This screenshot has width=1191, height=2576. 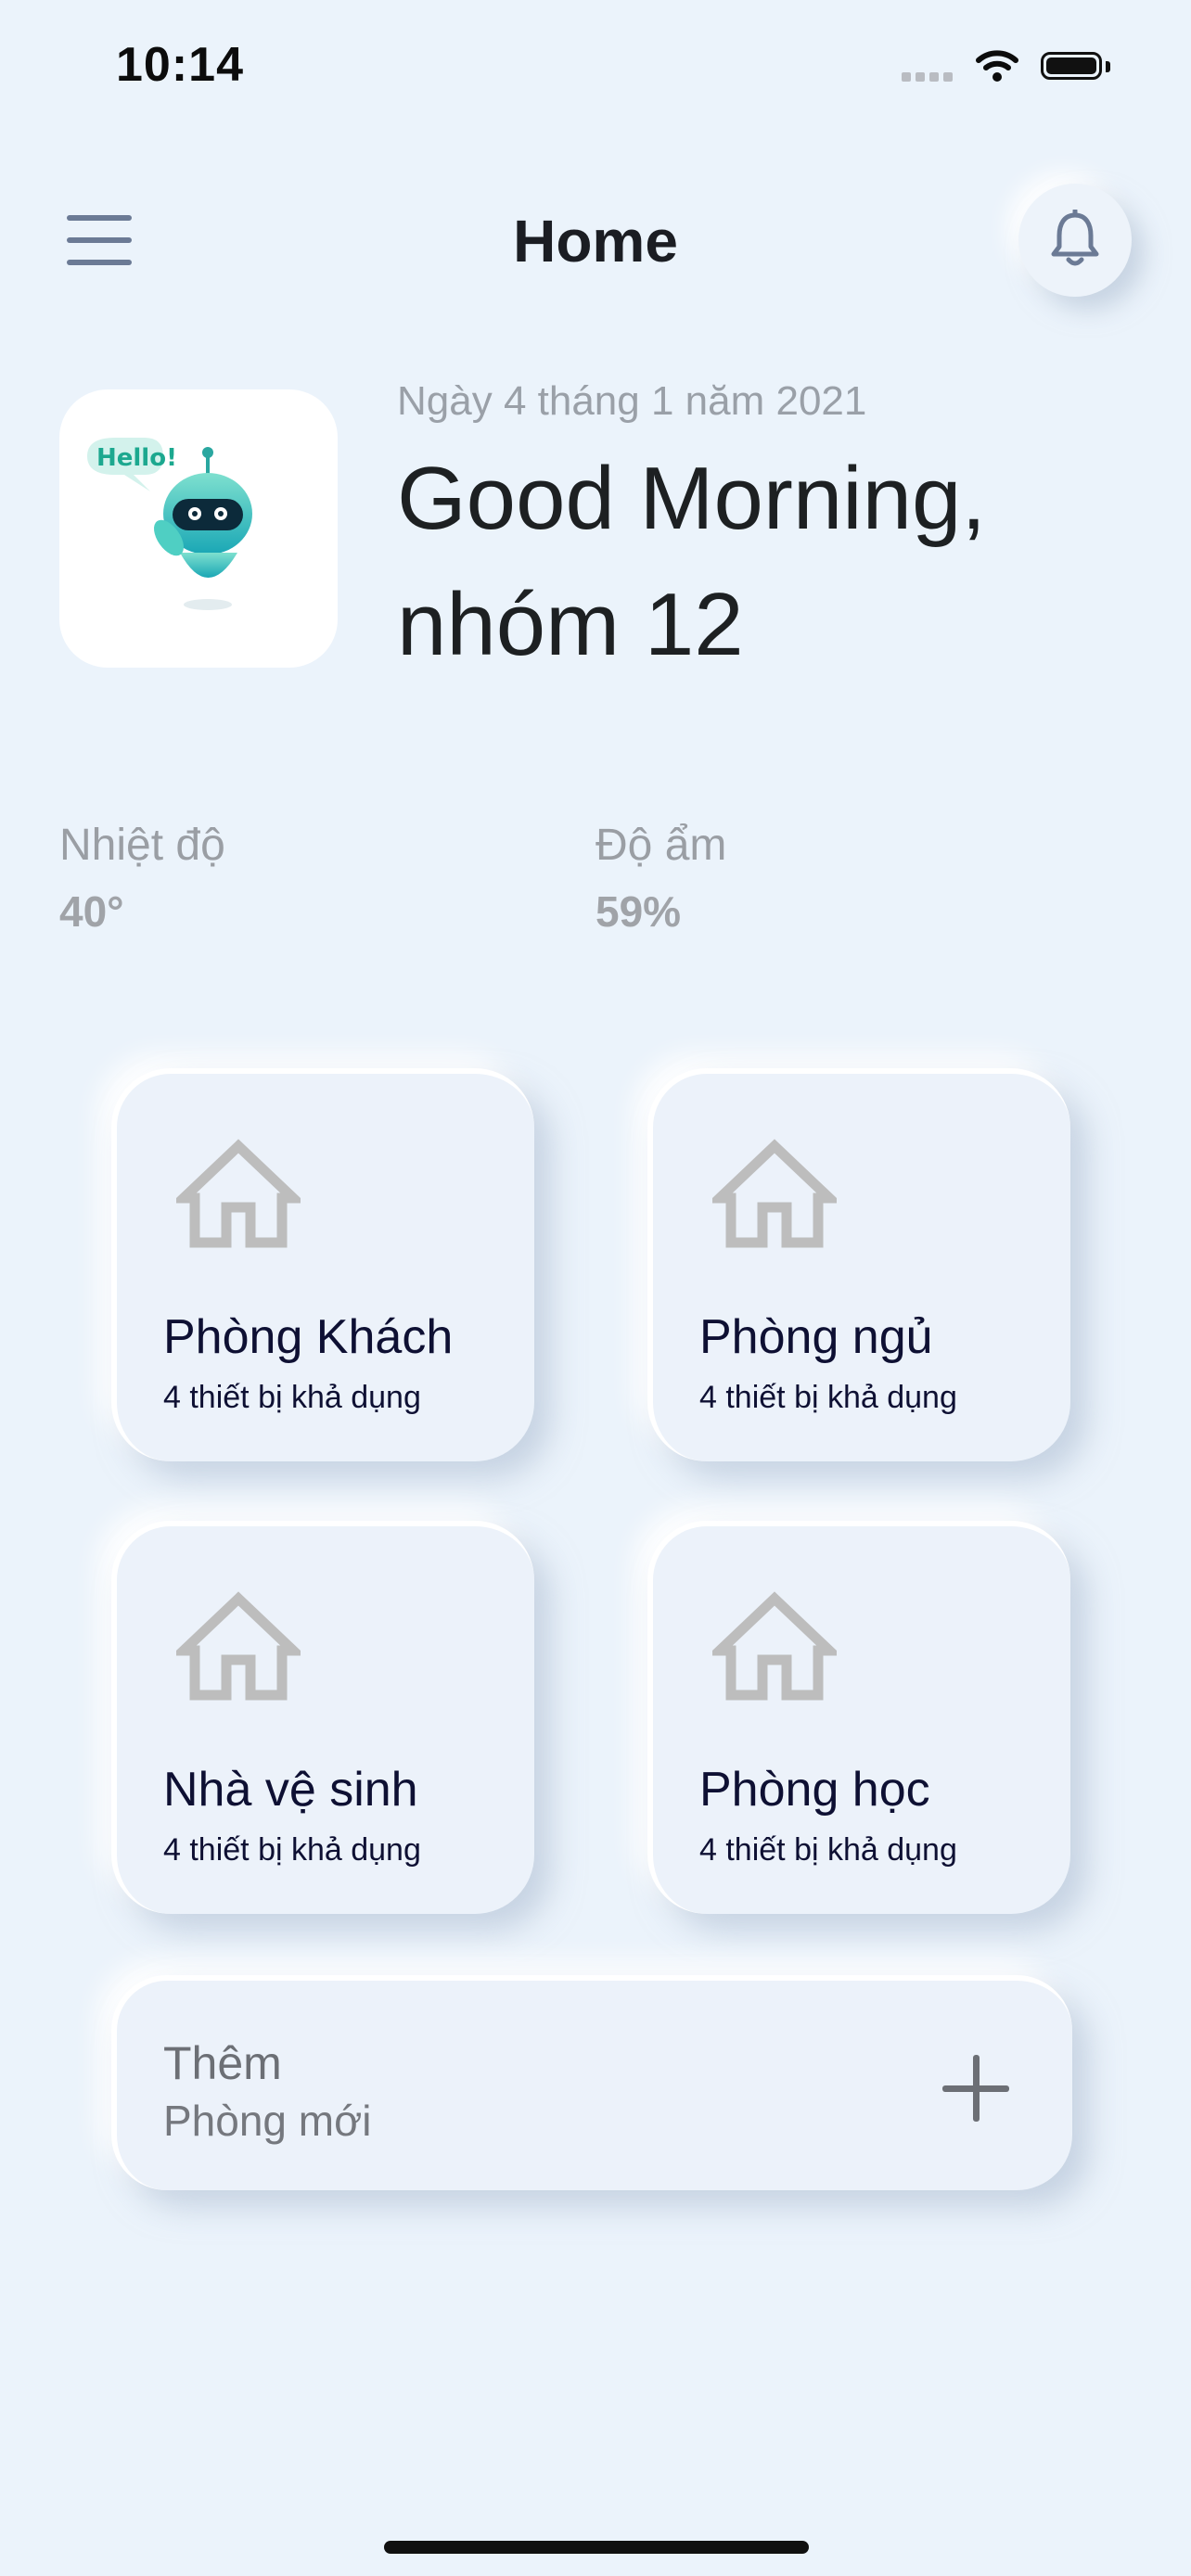 What do you see at coordinates (858, 1264) in the screenshot?
I see `room-card-bedroom: Phòng ngủ 4 thiết bị khả dụng` at bounding box center [858, 1264].